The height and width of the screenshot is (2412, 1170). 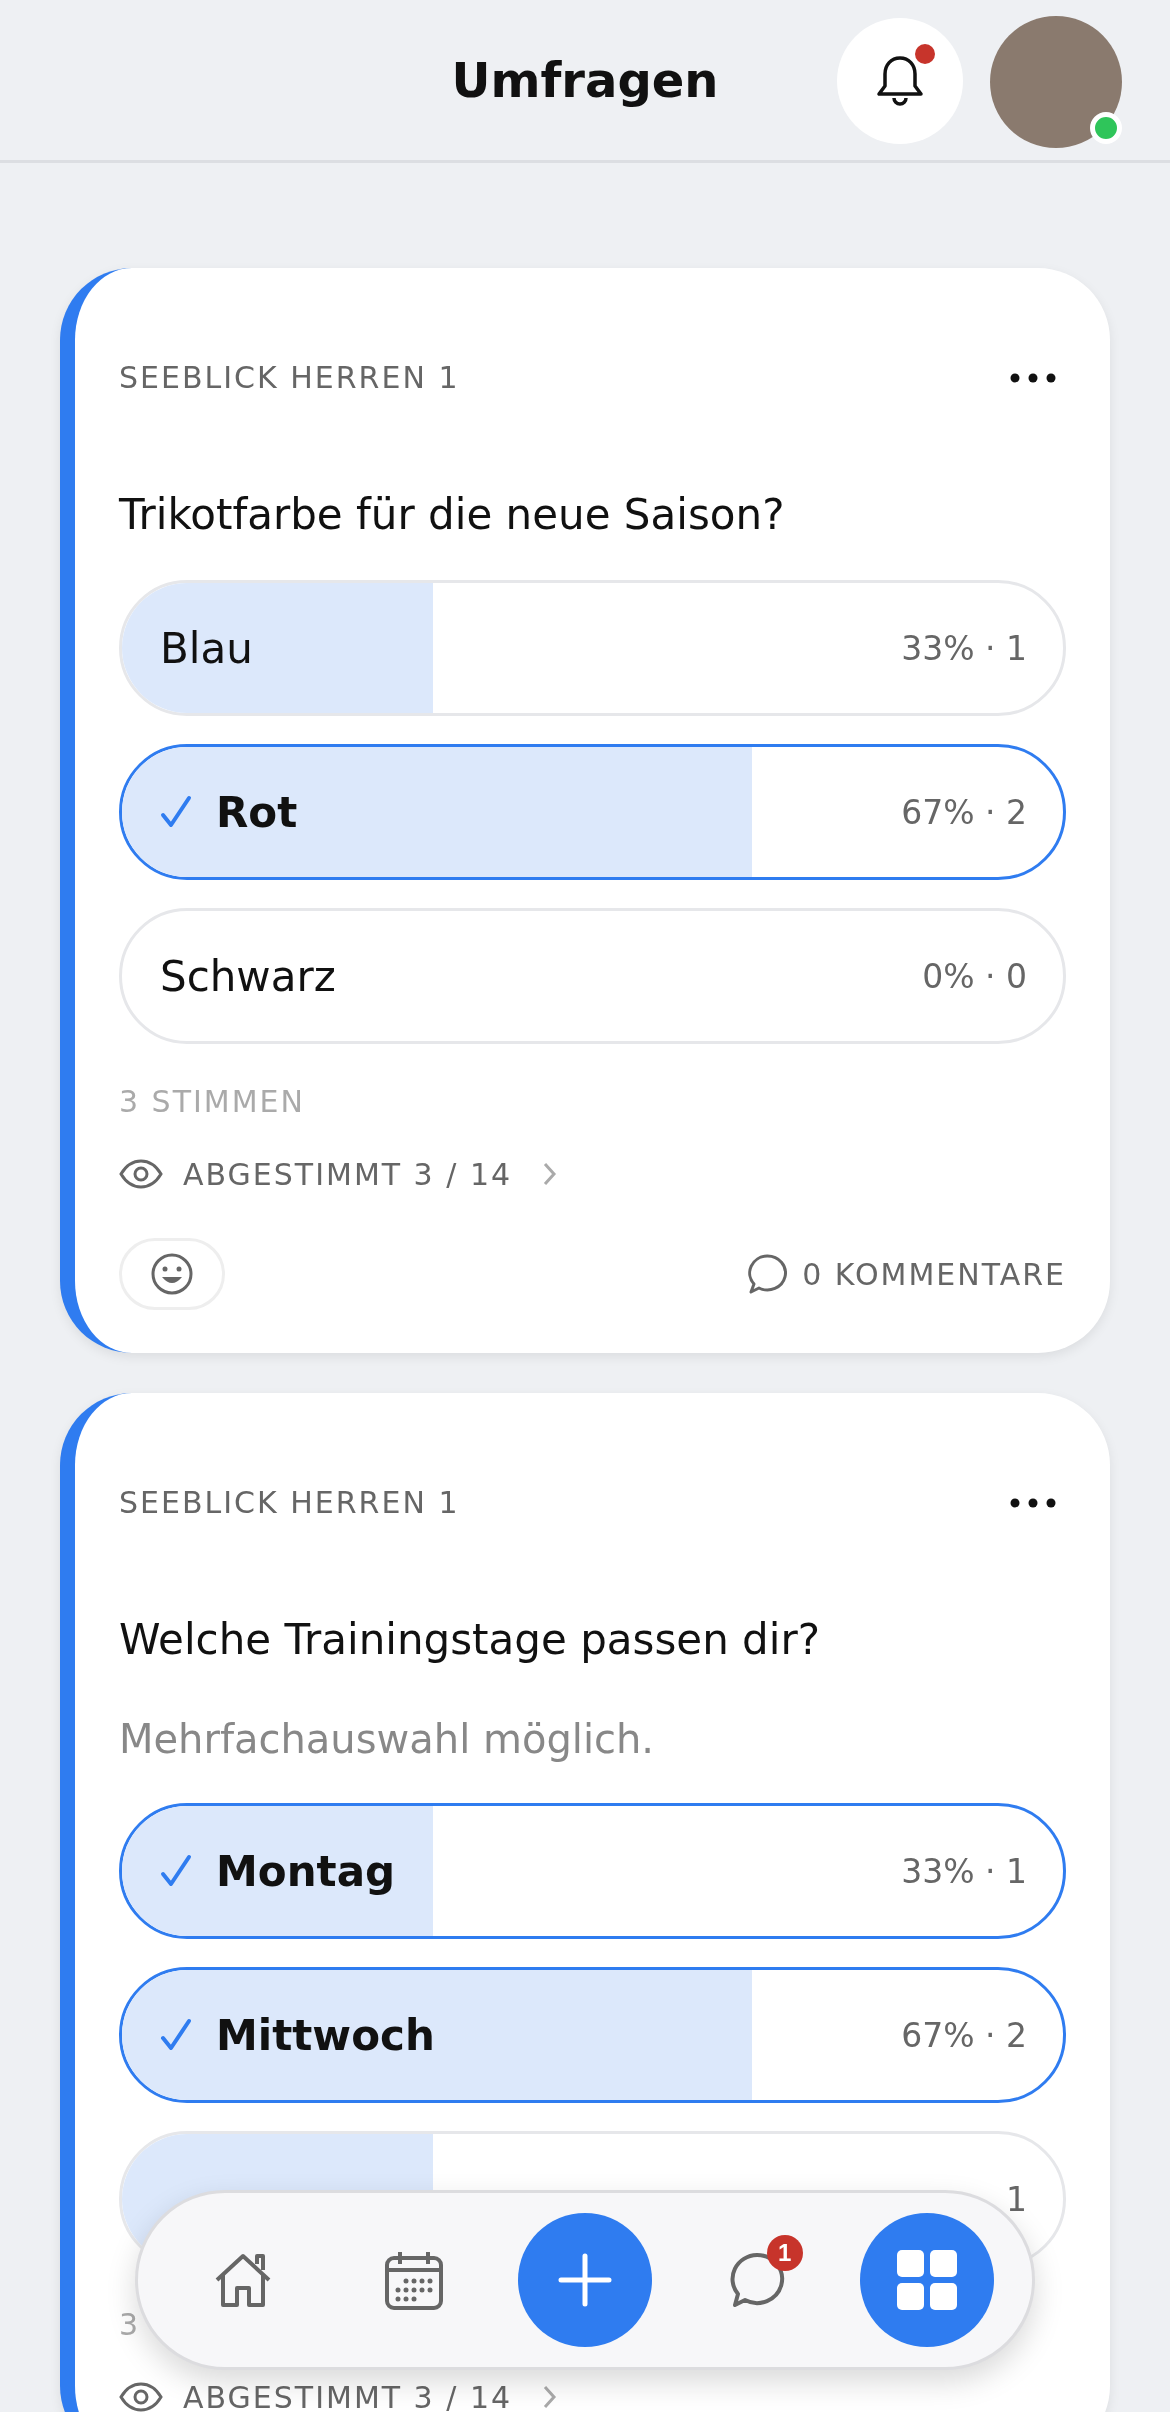 I want to click on option-label: Montag, so click(x=306, y=1871).